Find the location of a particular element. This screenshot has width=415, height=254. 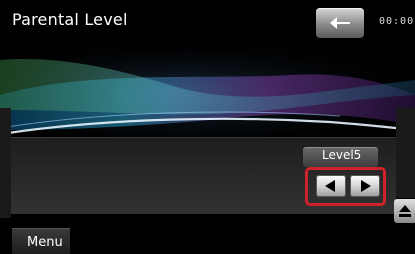

eject-button is located at coordinates (404, 211).